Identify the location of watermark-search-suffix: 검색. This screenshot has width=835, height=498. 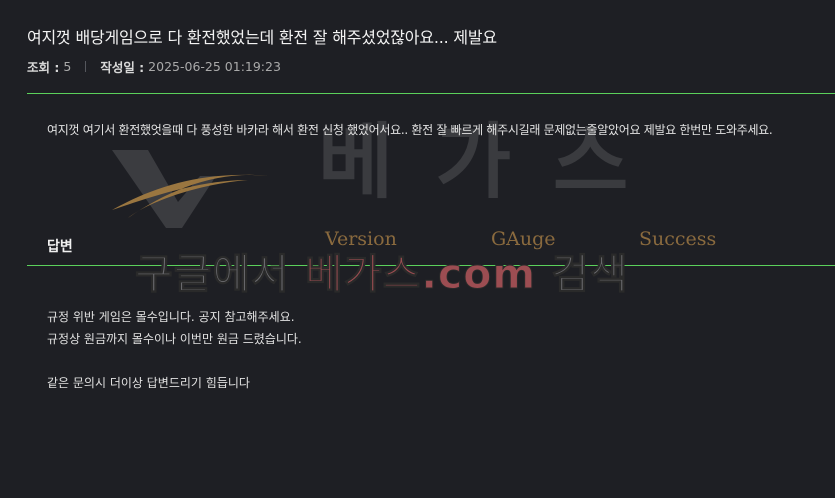
(582, 274).